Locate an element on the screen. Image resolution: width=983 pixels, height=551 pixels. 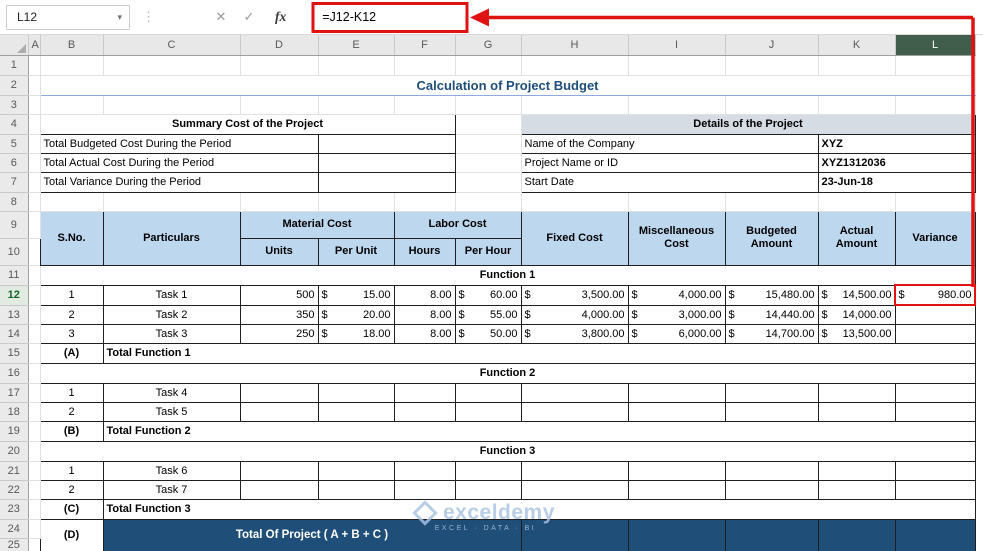
cell: Task 6 is located at coordinates (171, 470).